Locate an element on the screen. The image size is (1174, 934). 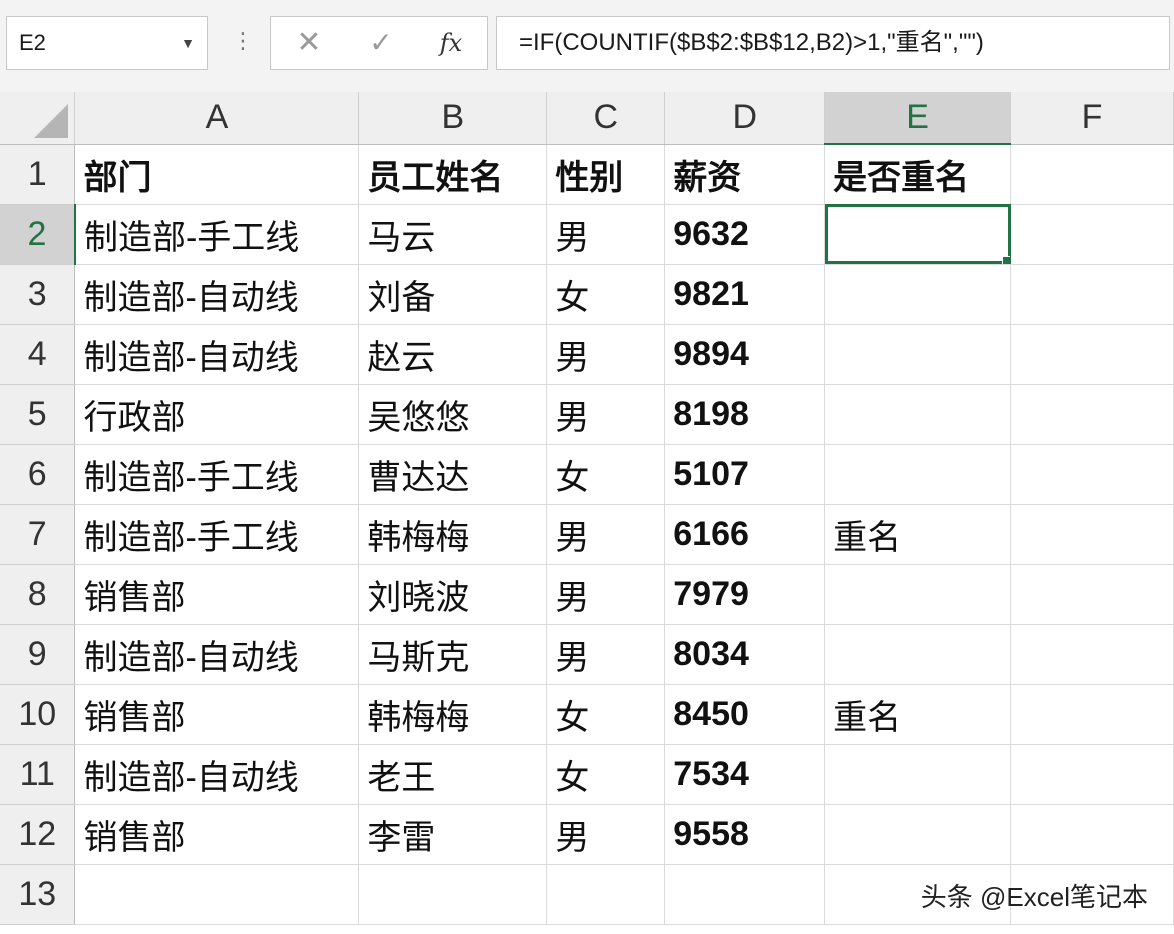
cell-c13 is located at coordinates (606, 894).